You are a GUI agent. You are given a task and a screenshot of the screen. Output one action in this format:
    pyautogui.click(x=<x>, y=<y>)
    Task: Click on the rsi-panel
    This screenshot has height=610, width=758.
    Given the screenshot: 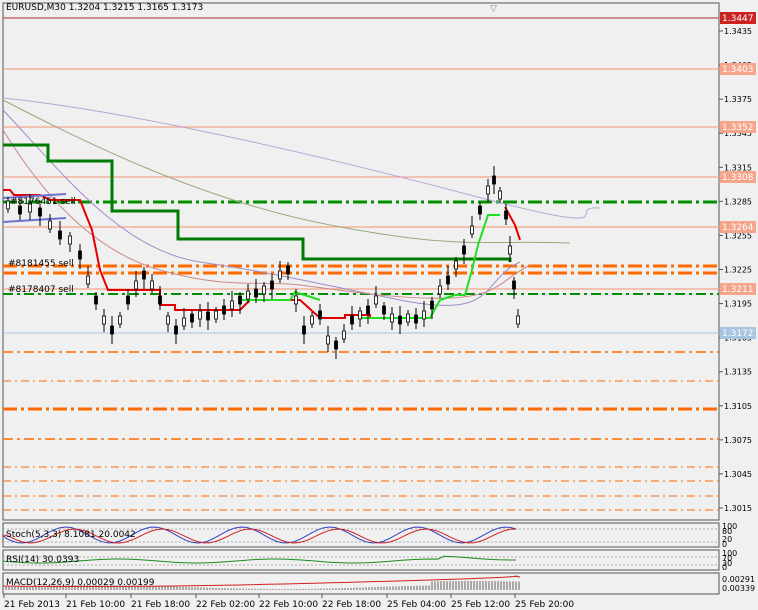 What is the action you would take?
    pyautogui.click(x=361, y=560)
    